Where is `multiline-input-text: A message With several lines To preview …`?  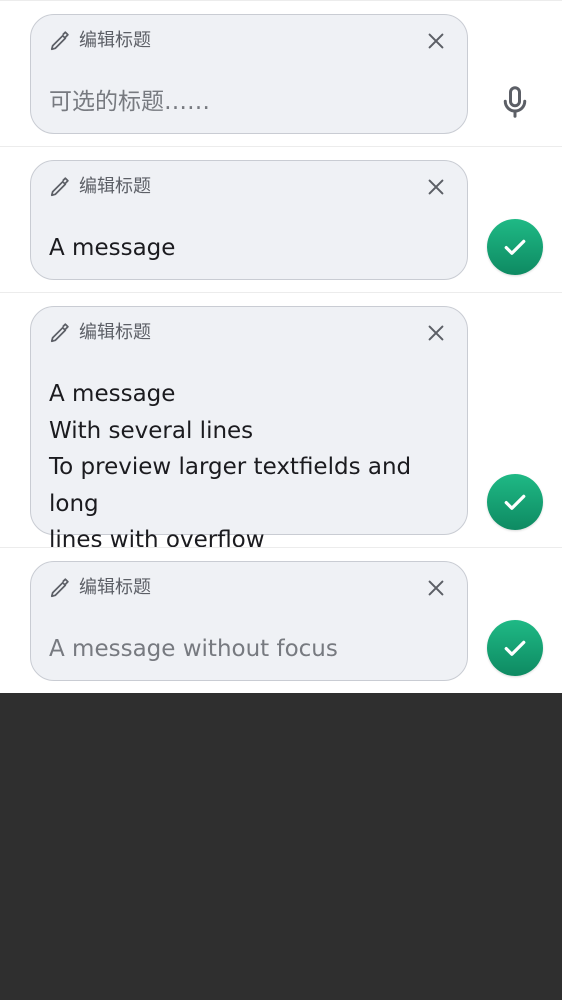
multiline-input-text: A message With several lines To preview … is located at coordinates (251, 467).